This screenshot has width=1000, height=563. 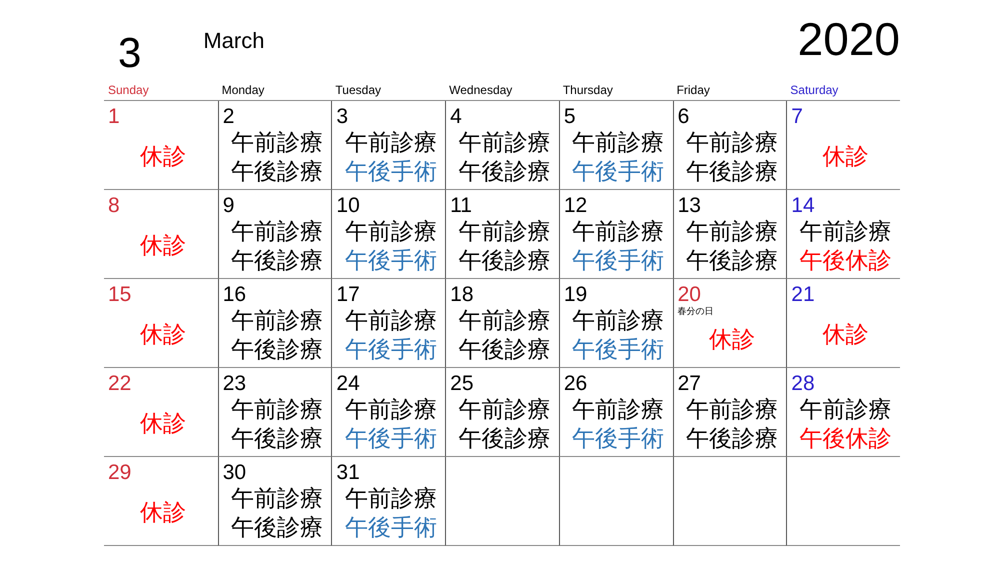 I want to click on day-number: 22, so click(x=120, y=384).